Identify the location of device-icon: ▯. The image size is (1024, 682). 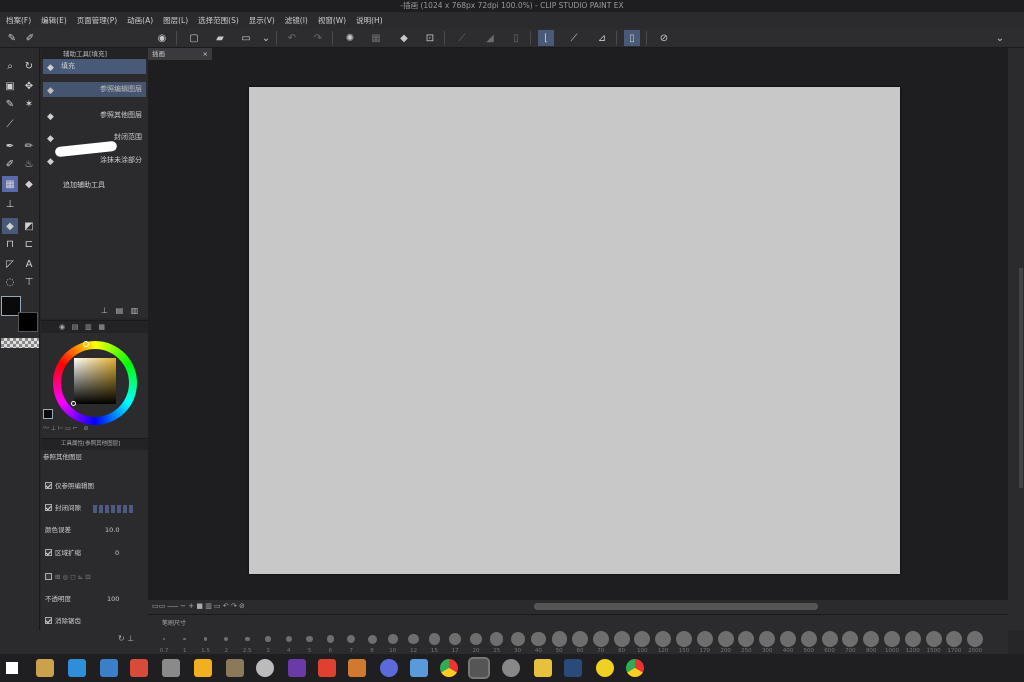
(632, 38).